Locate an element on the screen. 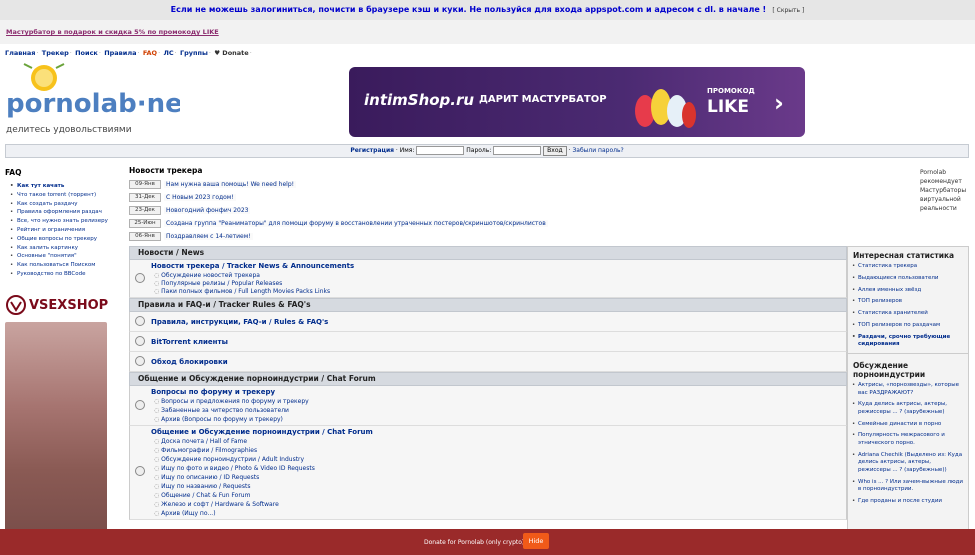 This screenshot has height=555, width=975. chevron-right-icon: › is located at coordinates (779, 103).